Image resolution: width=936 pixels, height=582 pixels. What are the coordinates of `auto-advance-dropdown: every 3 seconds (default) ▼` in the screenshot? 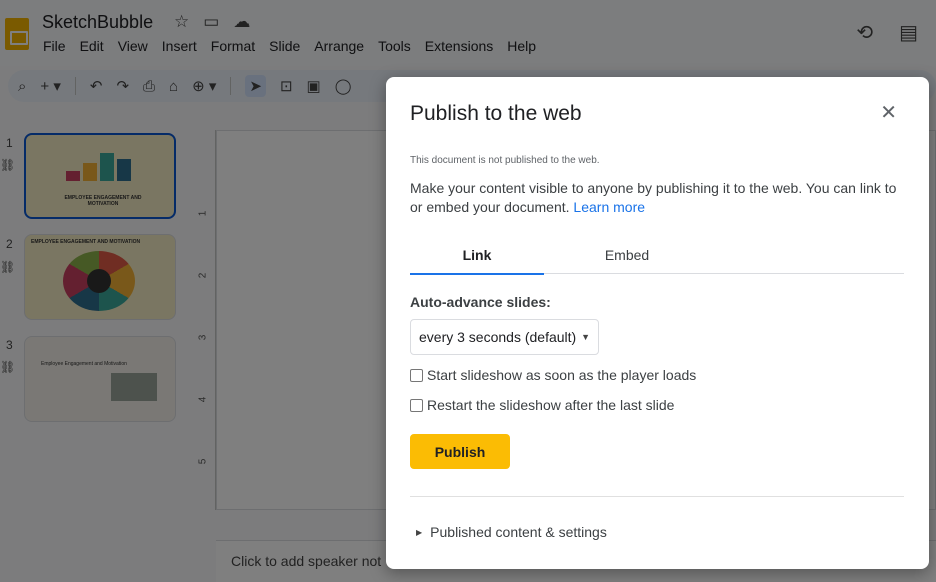 It's located at (504, 337).